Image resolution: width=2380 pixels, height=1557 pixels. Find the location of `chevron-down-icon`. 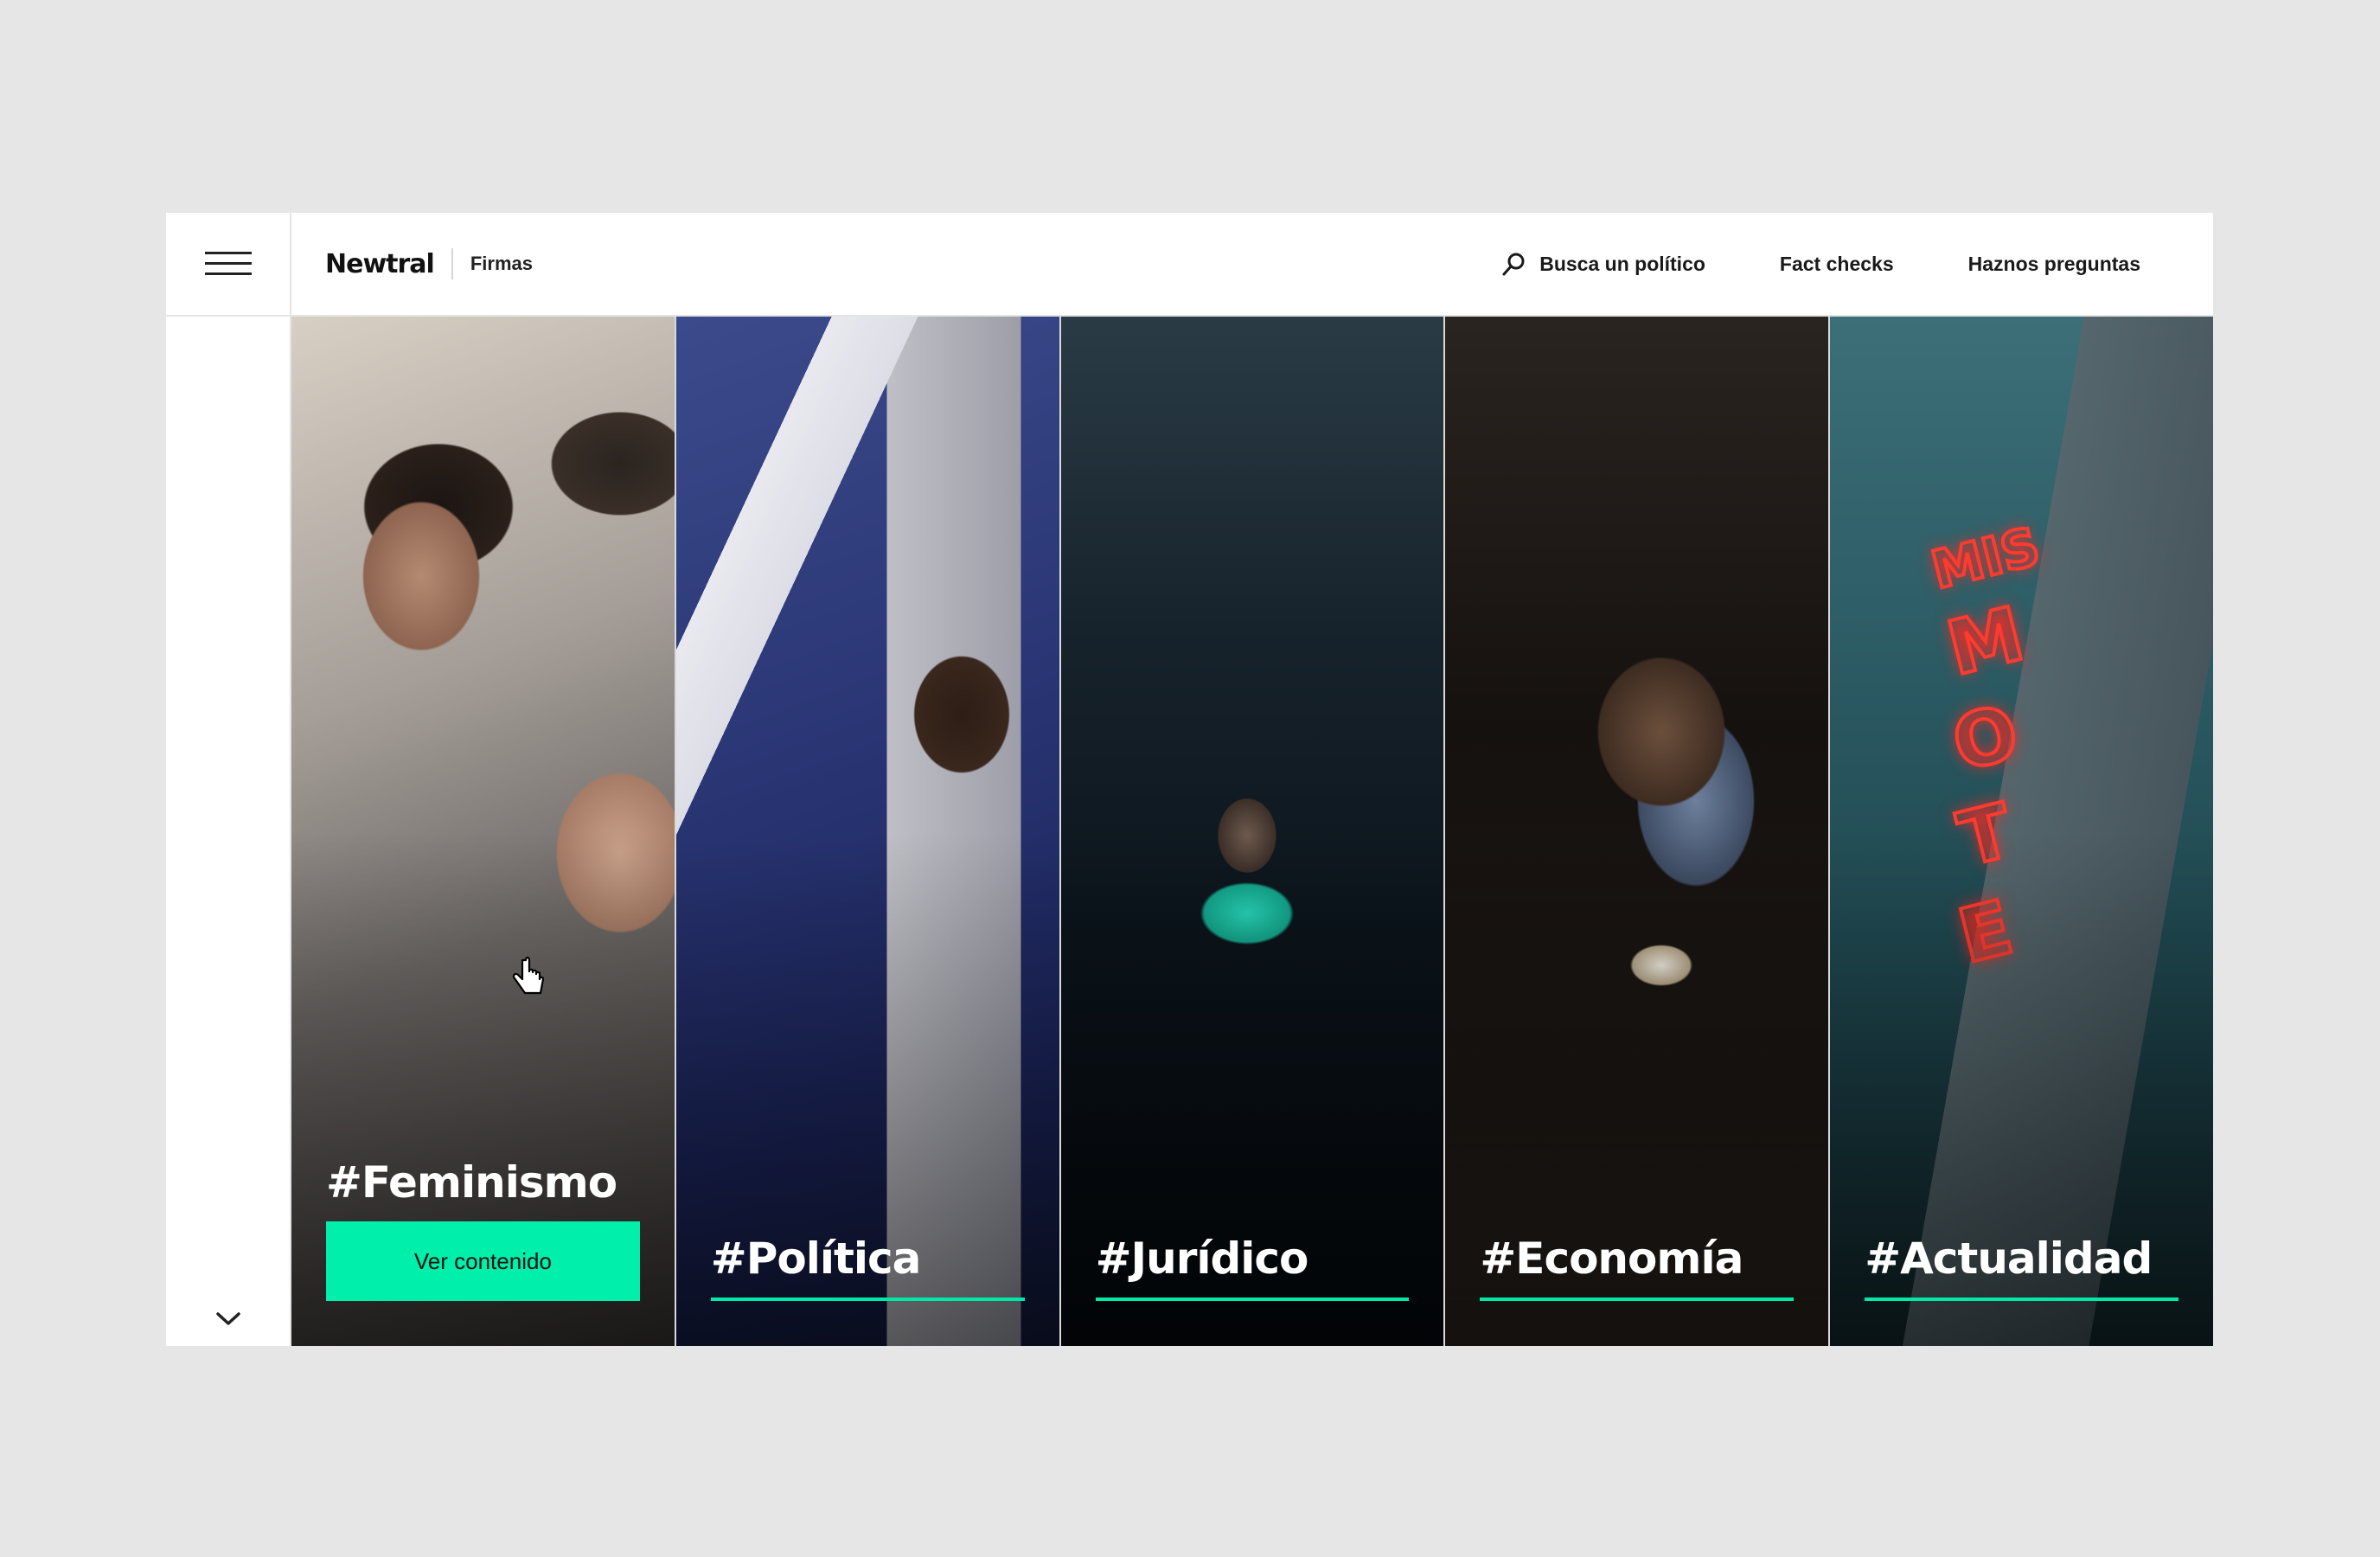

chevron-down-icon is located at coordinates (228, 1319).